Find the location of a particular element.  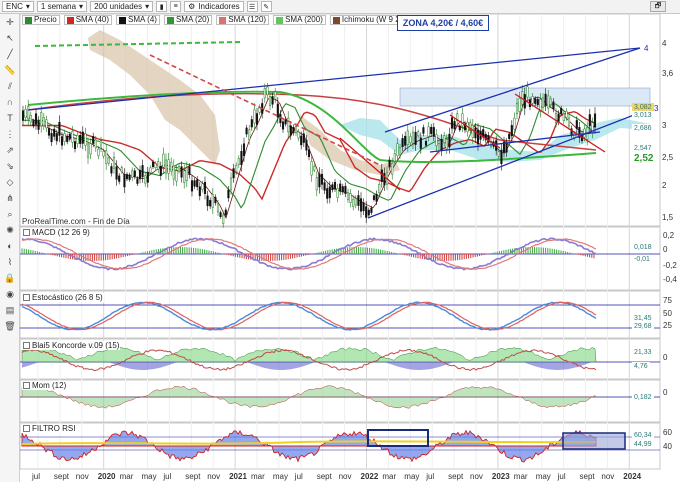

rsi-highlight-2022 is located at coordinates (398, 438).